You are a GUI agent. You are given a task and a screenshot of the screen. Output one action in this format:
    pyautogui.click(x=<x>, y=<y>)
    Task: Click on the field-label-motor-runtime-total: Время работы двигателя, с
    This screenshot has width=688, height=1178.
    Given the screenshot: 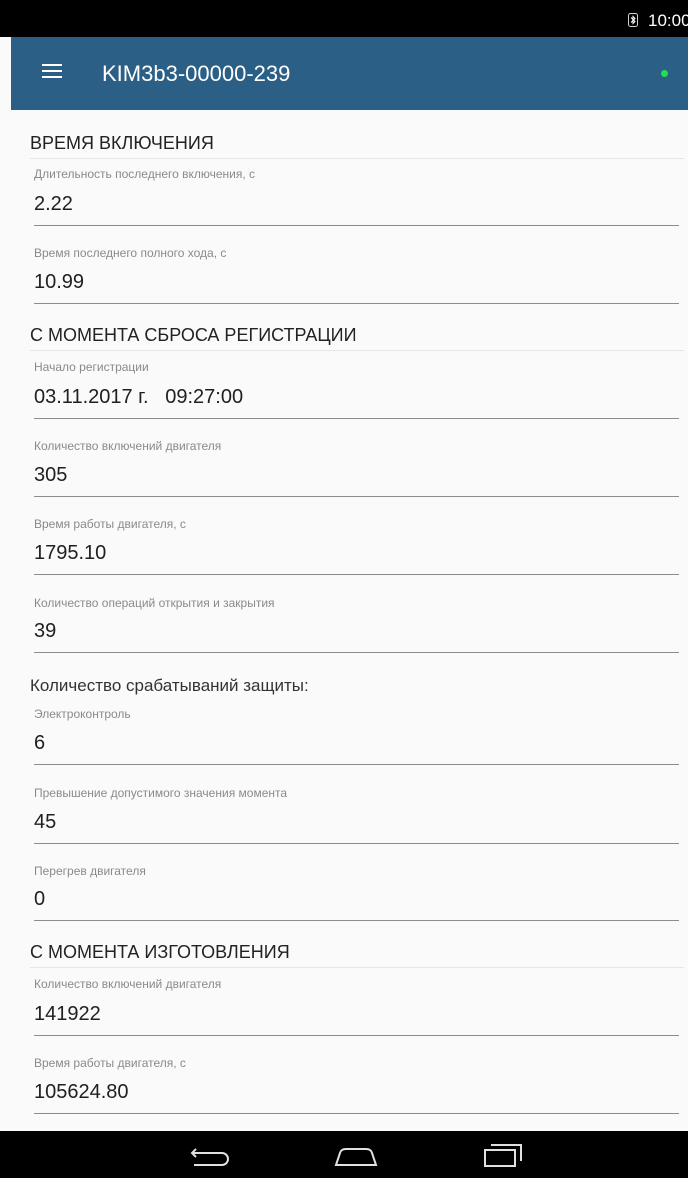 What is the action you would take?
    pyautogui.click(x=110, y=1063)
    